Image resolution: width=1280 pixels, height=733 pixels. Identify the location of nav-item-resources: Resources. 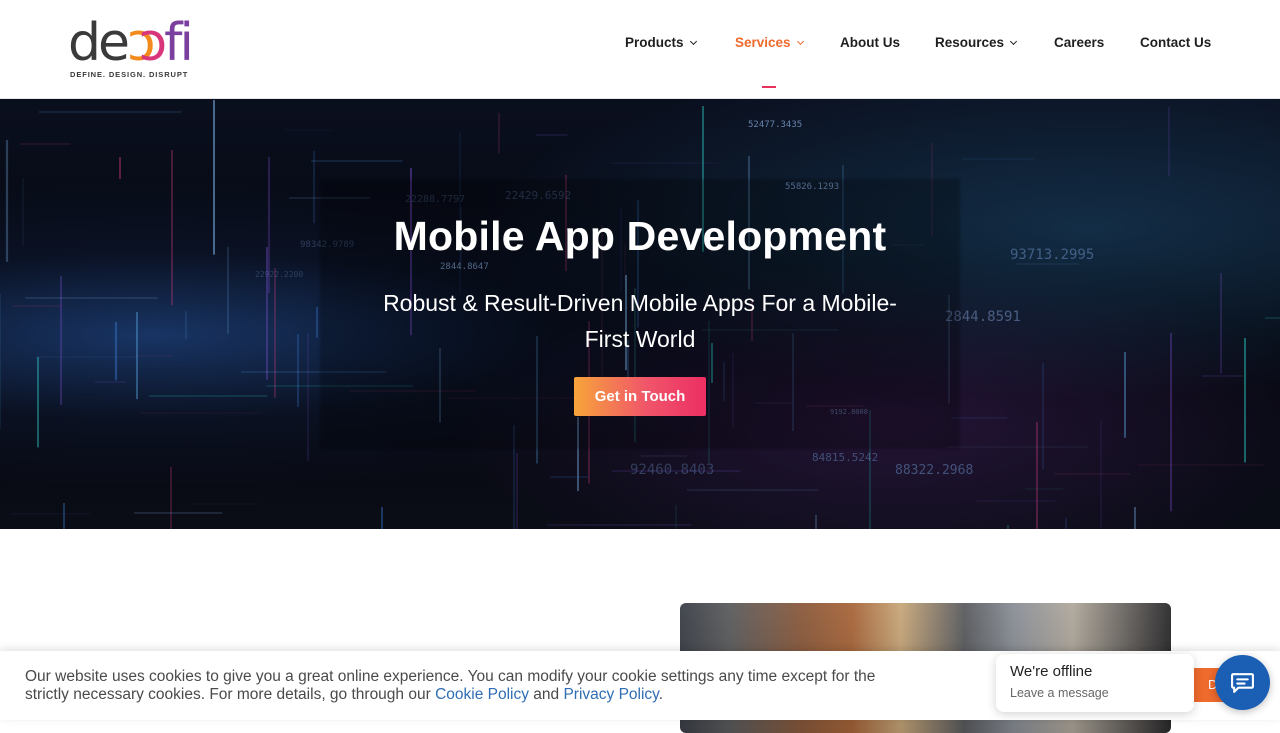
(976, 42).